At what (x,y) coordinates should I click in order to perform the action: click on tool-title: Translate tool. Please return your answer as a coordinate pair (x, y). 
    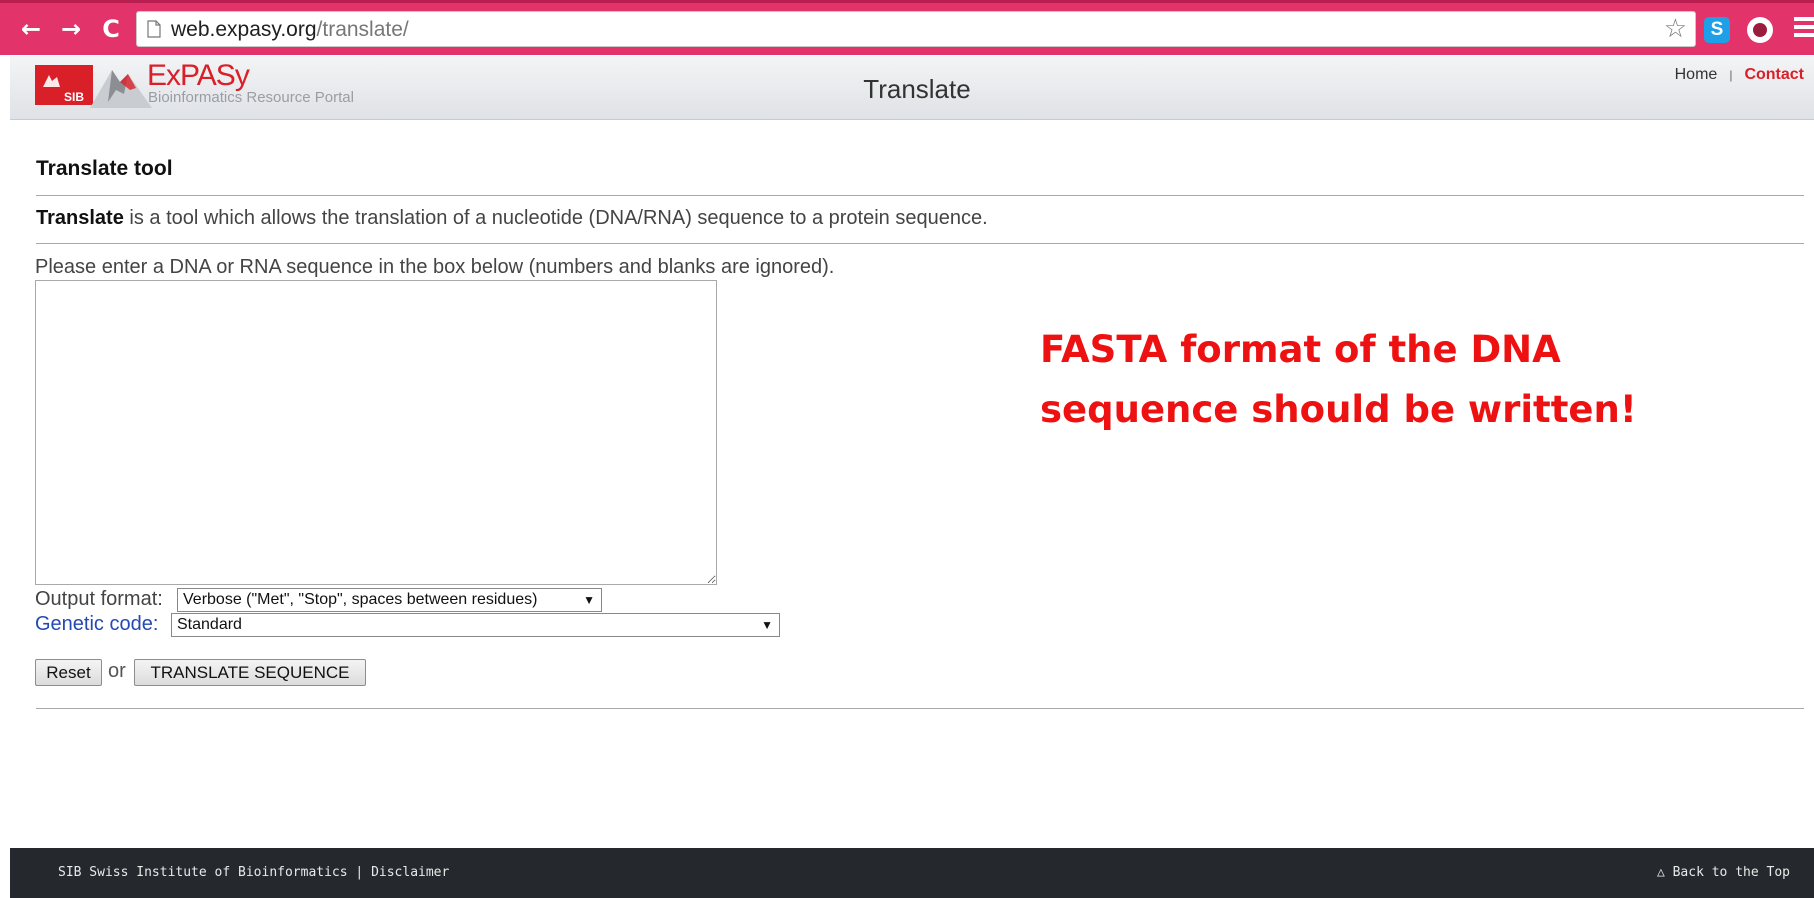
    Looking at the image, I should click on (104, 168).